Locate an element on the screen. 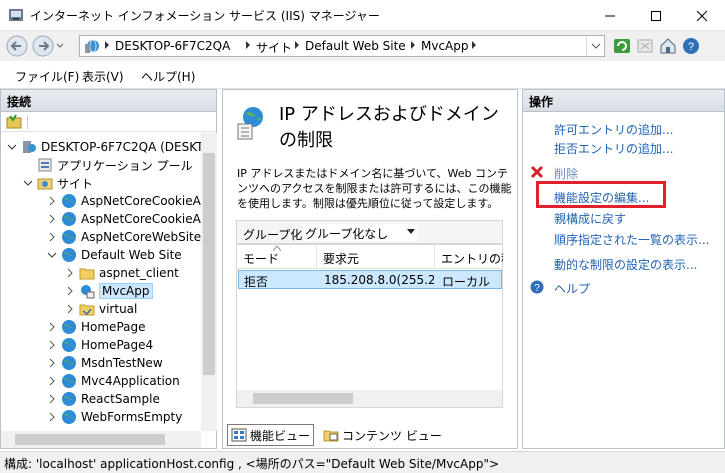 This screenshot has width=725, height=473. stop-button is located at coordinates (645, 46).